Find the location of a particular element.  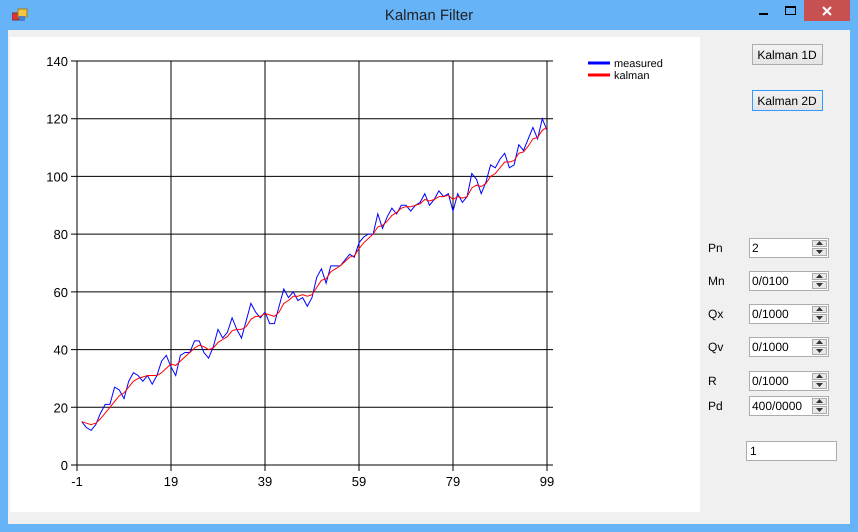

spin-box: 0/0100 is located at coordinates (789, 280).